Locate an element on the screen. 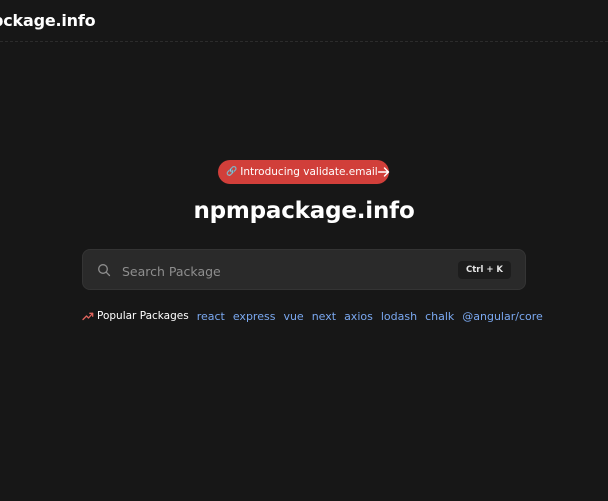 The image size is (608, 501). package-link-chalk: chalk is located at coordinates (439, 316).